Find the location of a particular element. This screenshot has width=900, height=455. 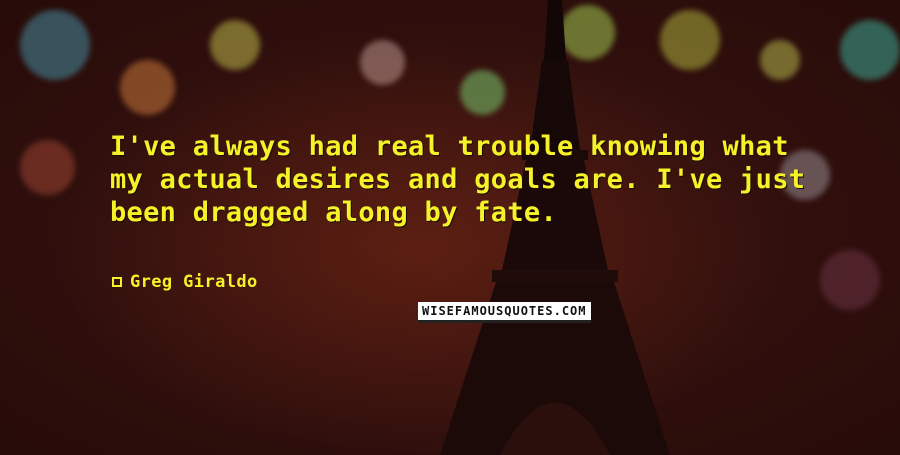

watermark: WISEFAMOUSQUOTES.COM is located at coordinates (504, 312).